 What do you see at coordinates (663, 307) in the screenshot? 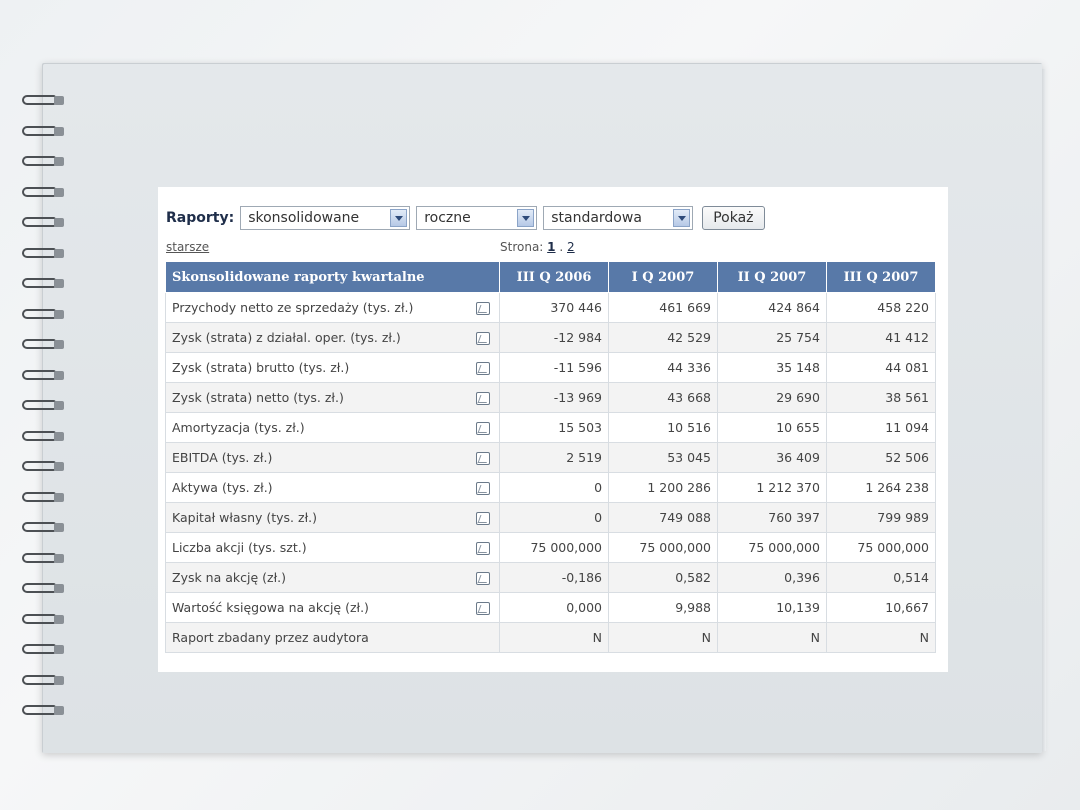
I see `value-cell: 461 669` at bounding box center [663, 307].